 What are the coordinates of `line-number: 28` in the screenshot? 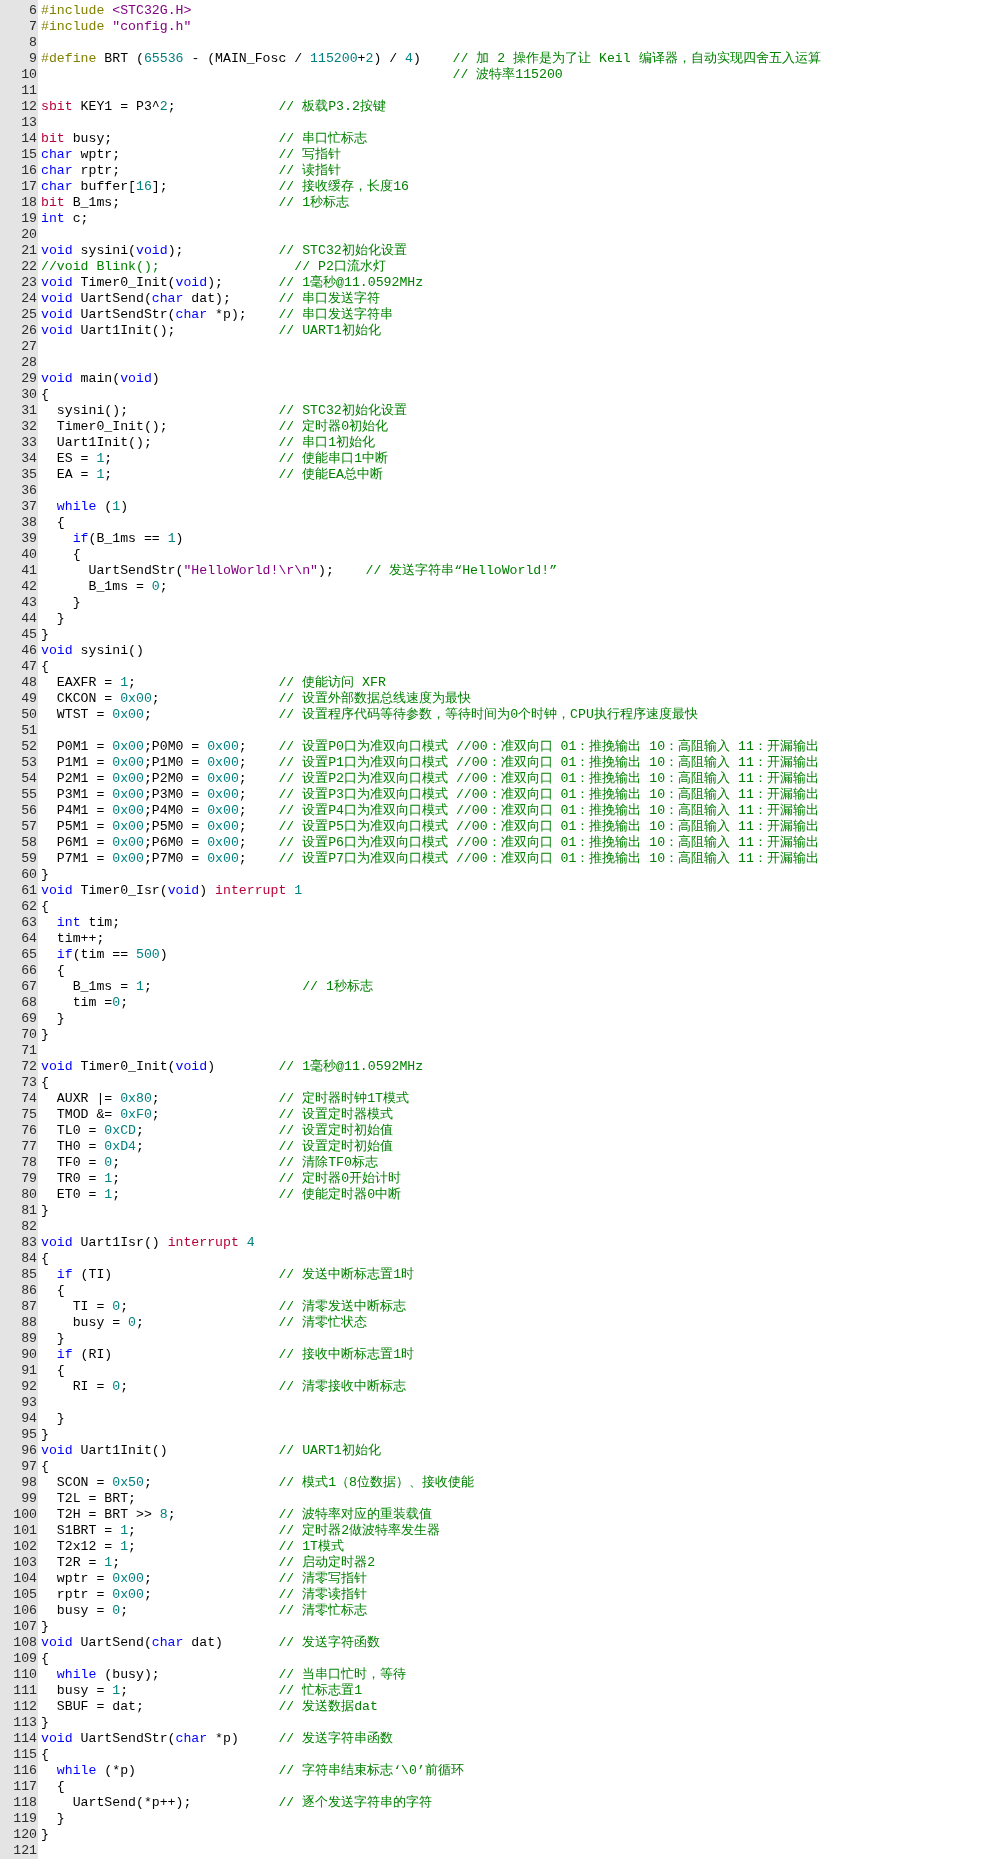 It's located at (29, 363).